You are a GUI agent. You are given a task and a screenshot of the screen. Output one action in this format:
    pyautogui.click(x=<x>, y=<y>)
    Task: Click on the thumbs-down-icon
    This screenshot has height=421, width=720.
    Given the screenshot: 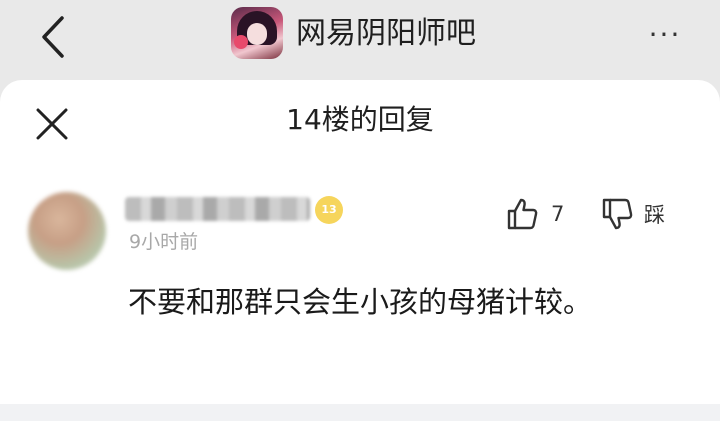 What is the action you would take?
    pyautogui.click(x=617, y=214)
    